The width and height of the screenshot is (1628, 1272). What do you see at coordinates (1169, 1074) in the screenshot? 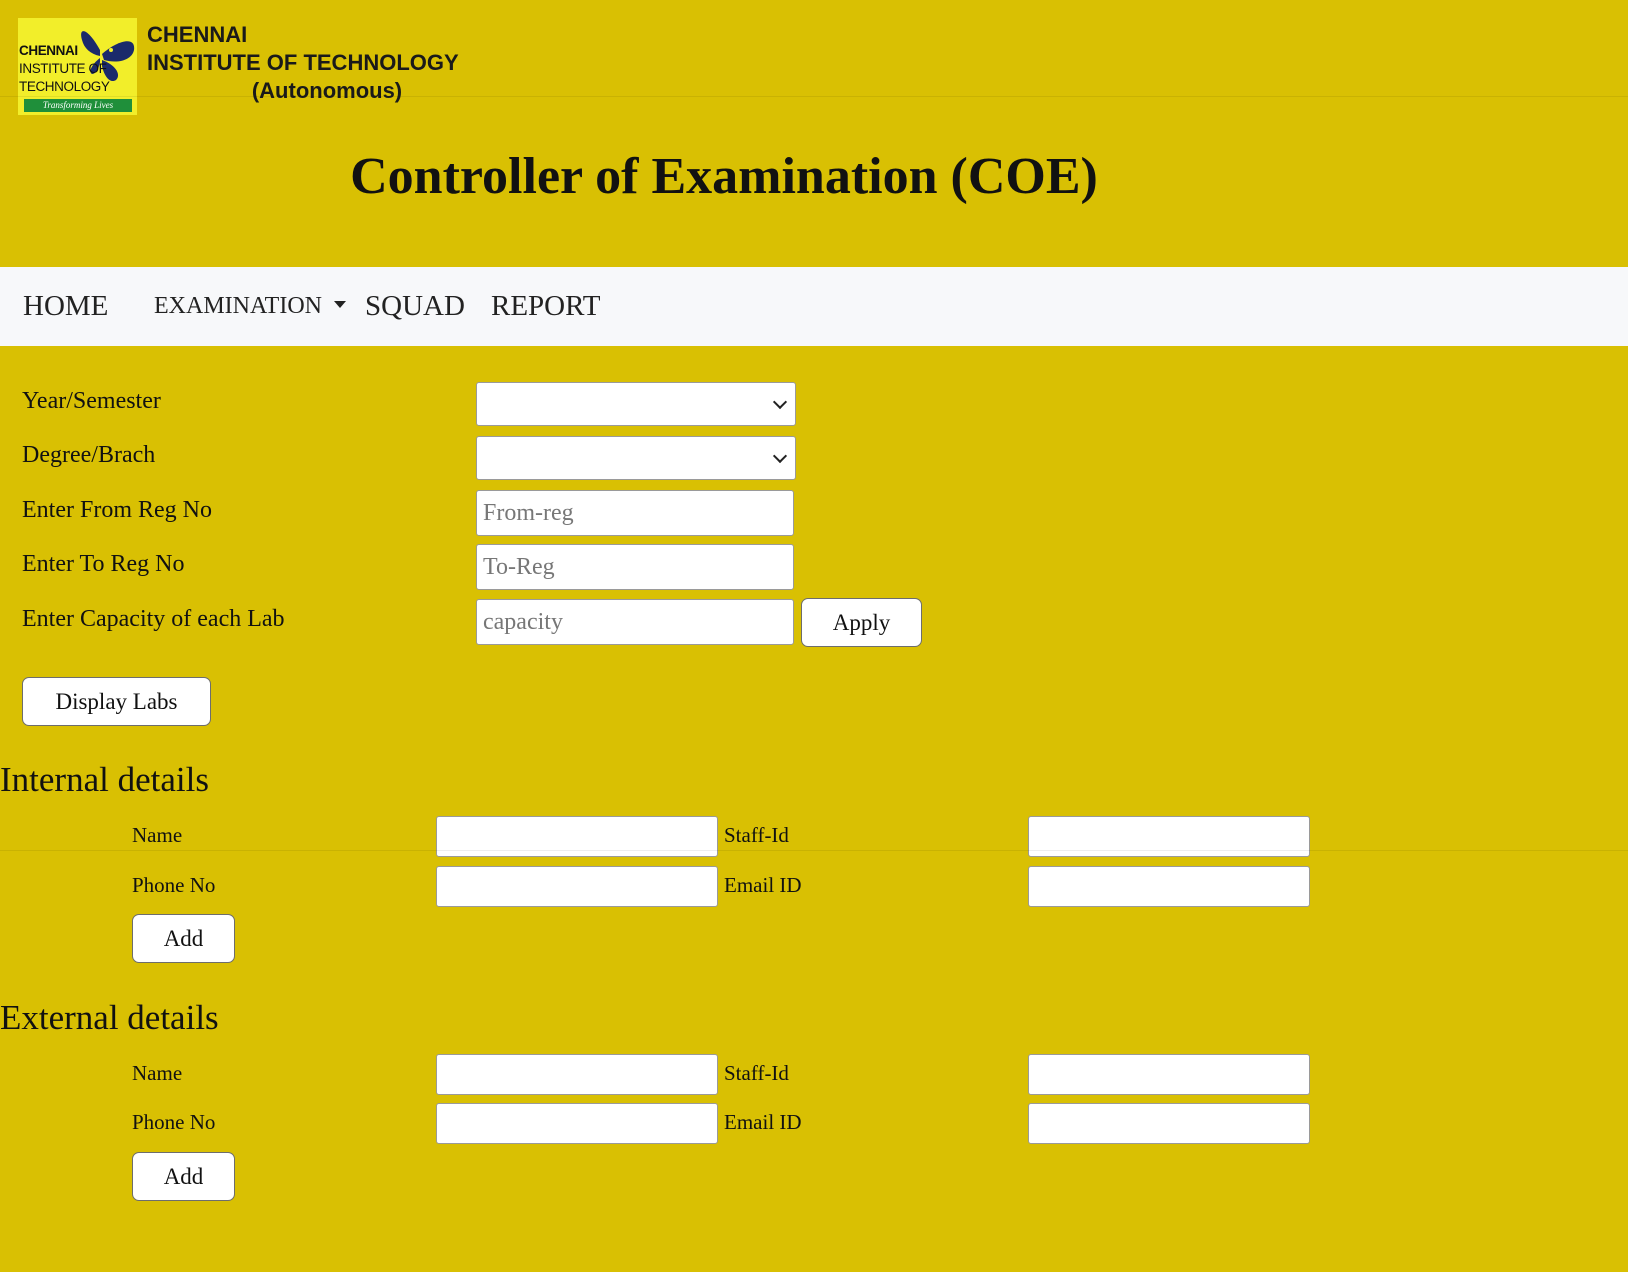
I see `external-staff-id-input` at bounding box center [1169, 1074].